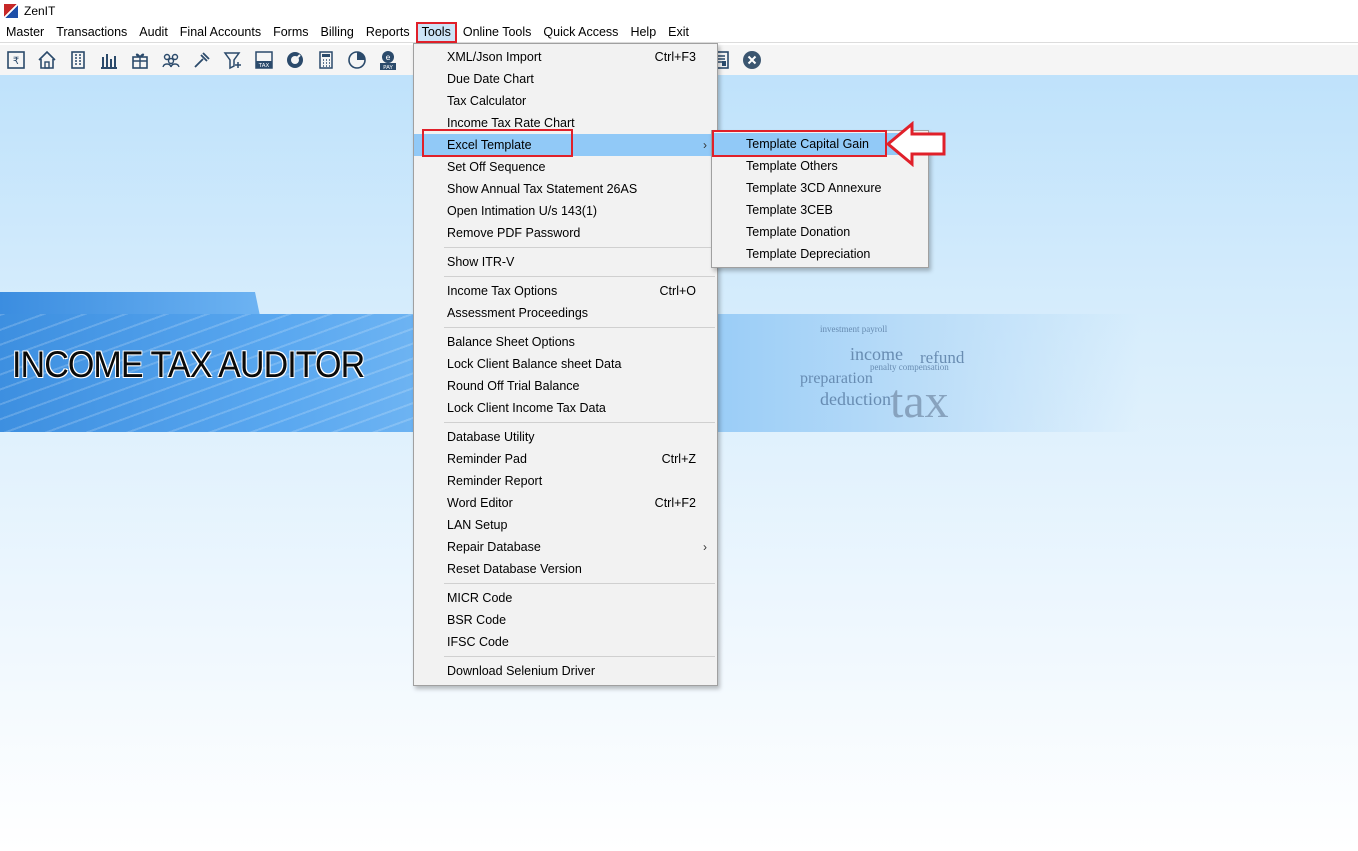 The height and width of the screenshot is (851, 1358). I want to click on menu-item-label: Balance Sheet Options, so click(511, 342).